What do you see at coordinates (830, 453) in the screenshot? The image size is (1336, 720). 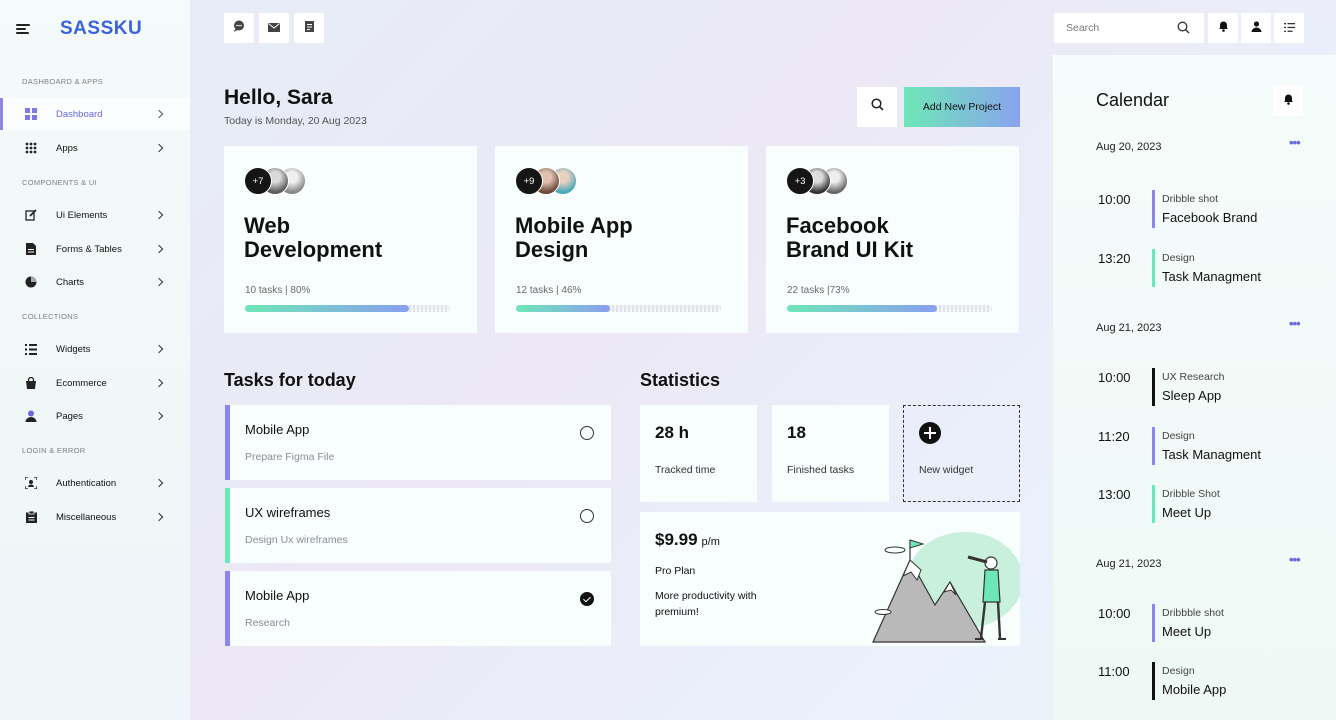 I see `stat-card: 18 Finished tasks` at bounding box center [830, 453].